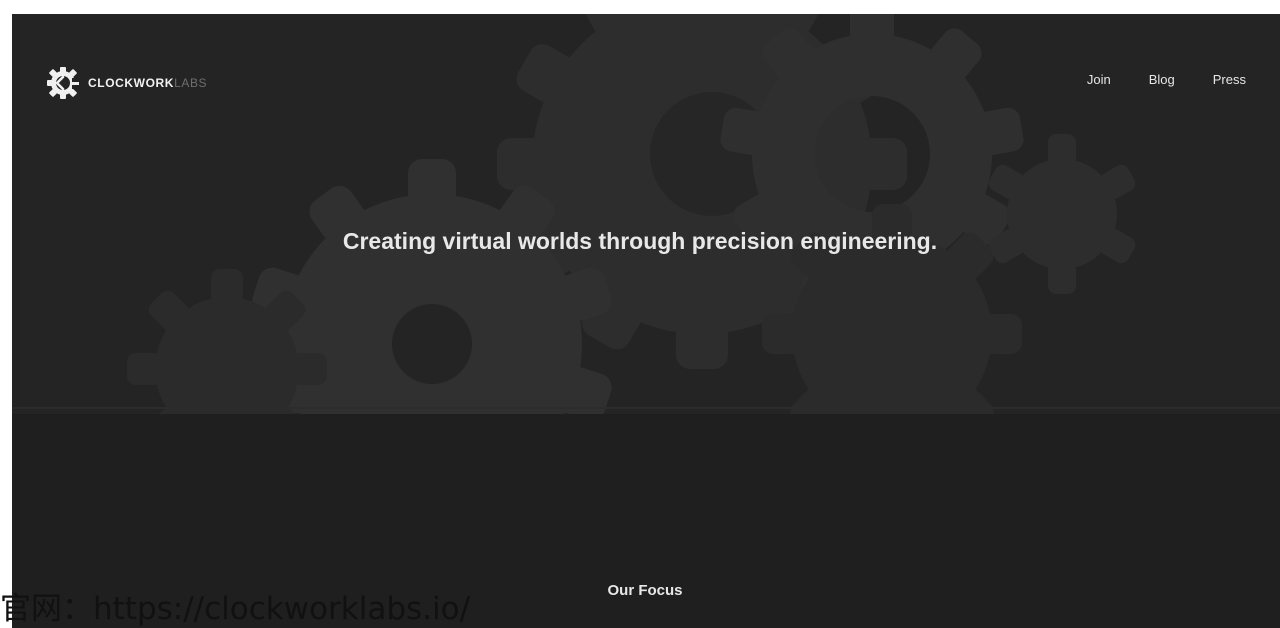 This screenshot has width=1280, height=628. What do you see at coordinates (63, 83) in the screenshot?
I see `clockwork-gear-logo-icon` at bounding box center [63, 83].